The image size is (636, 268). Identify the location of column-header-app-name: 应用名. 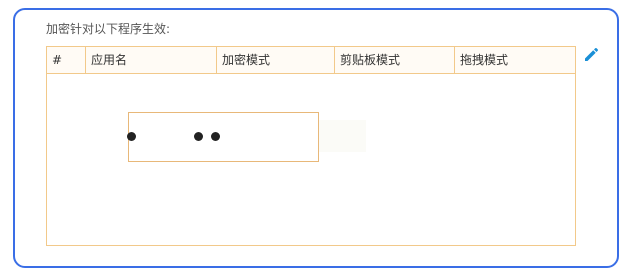
(151, 60).